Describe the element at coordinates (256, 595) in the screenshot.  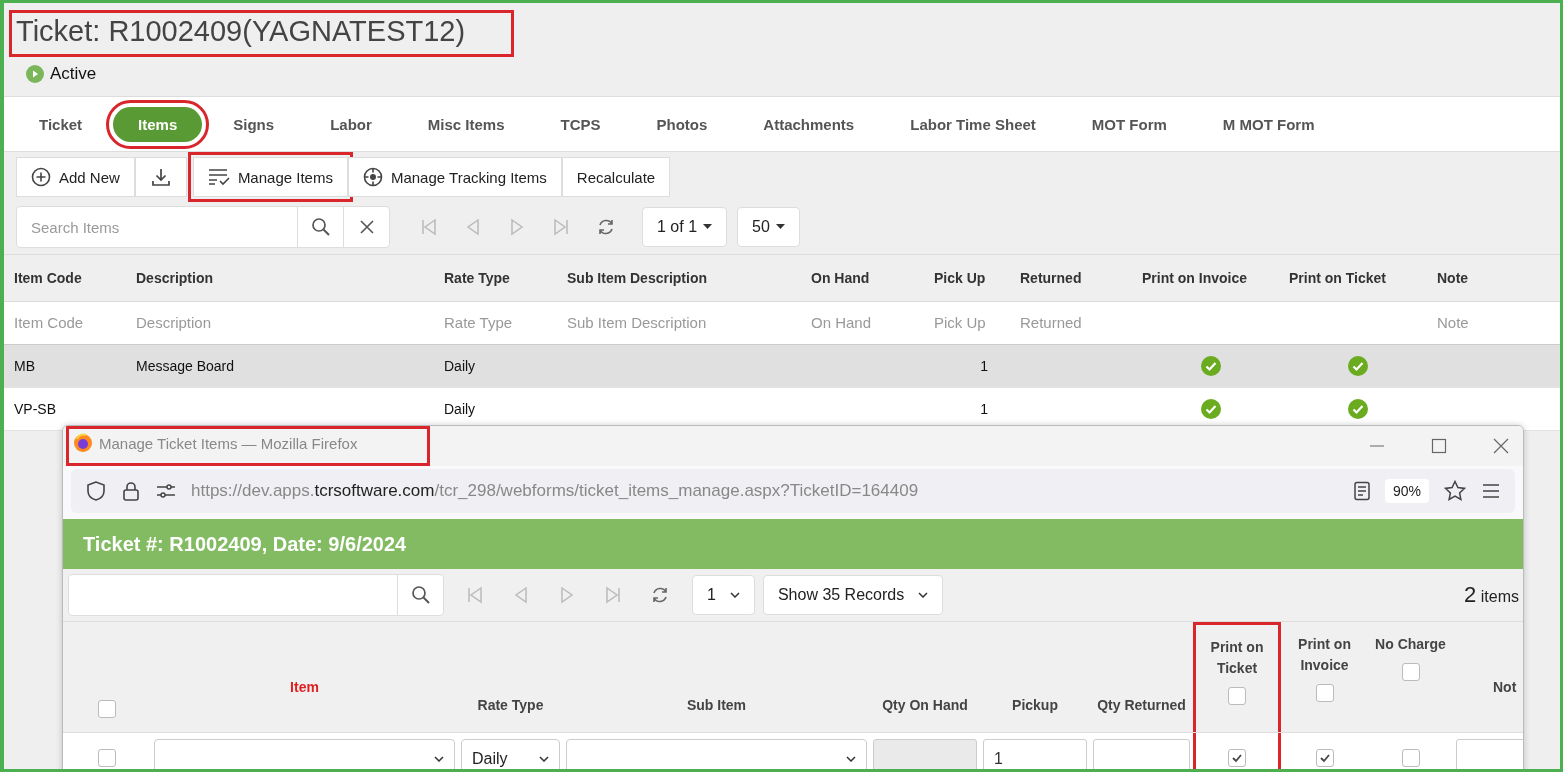
I see `search-field` at that location.